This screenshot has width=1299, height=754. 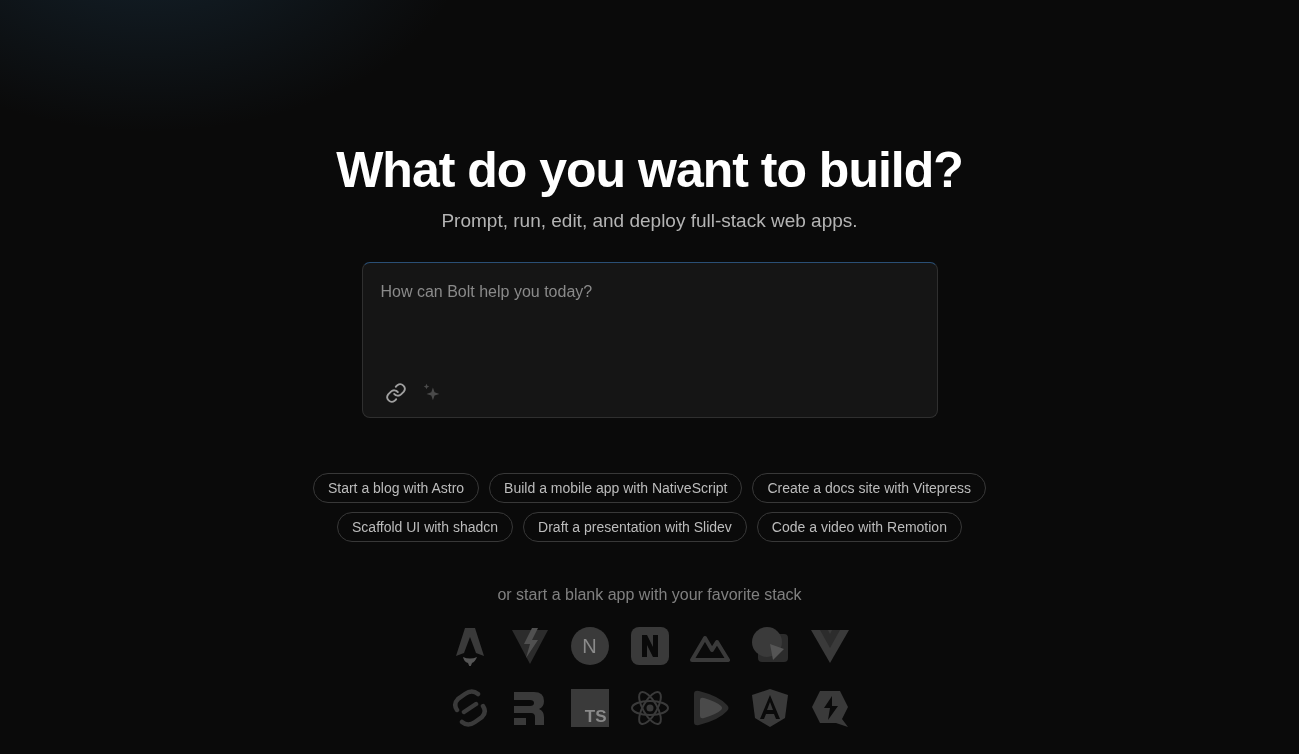 I want to click on lightning-hexagon-icon, so click(x=829, y=708).